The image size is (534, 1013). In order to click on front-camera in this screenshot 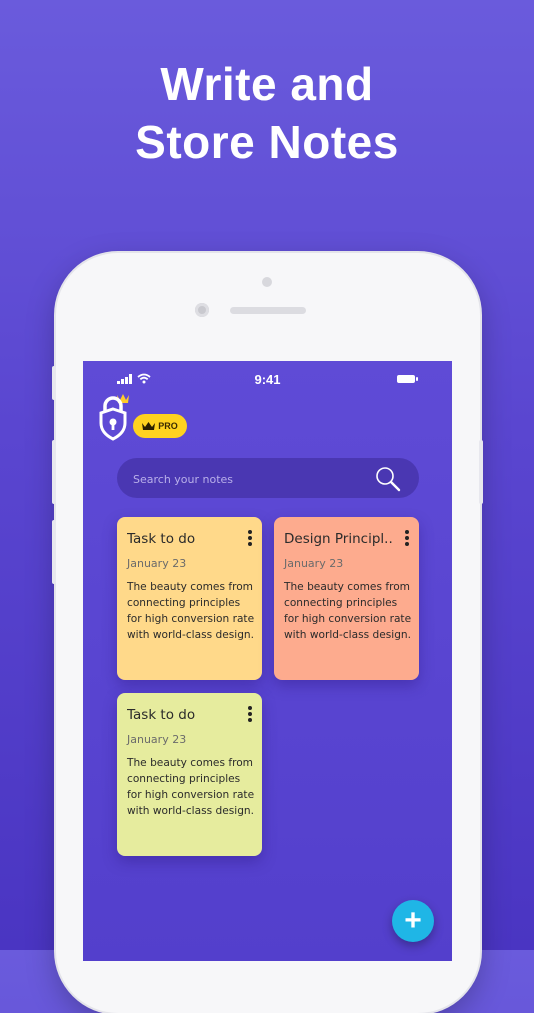, I will do `click(202, 310)`.